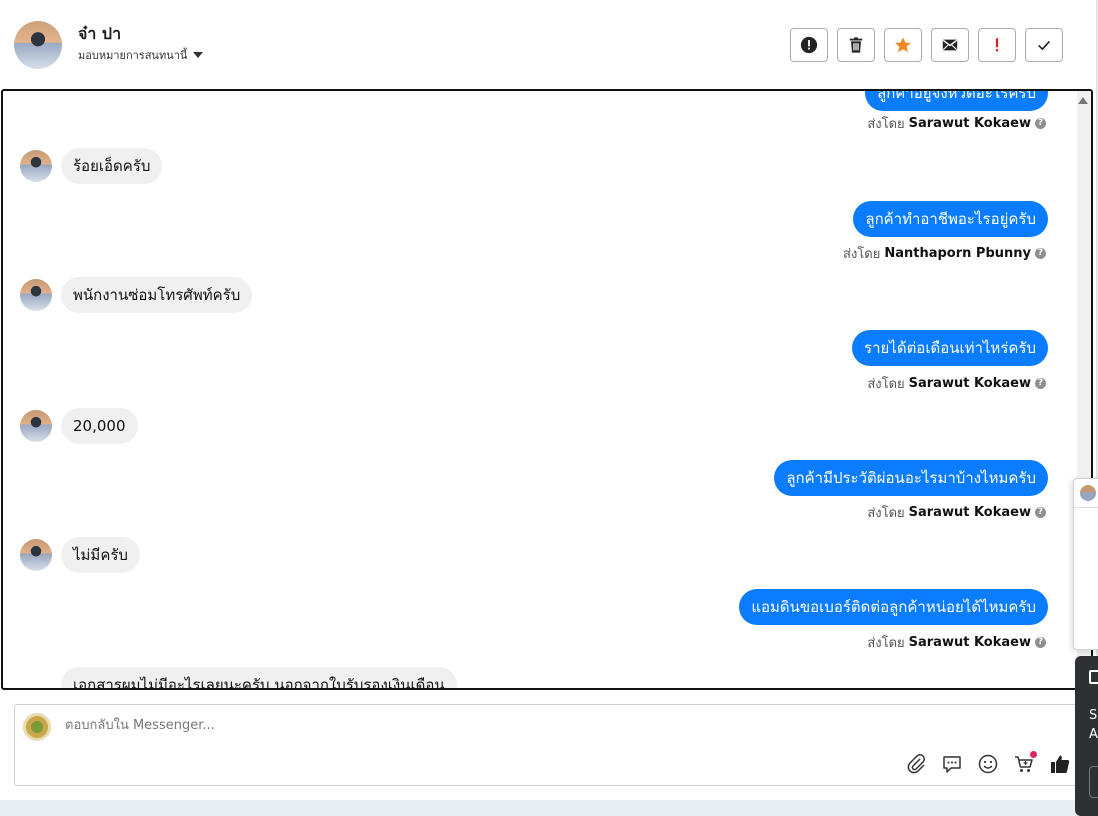  I want to click on incoming-message-row: พนักงานซ่อมโทรศัพท์ครับ, so click(136, 295).